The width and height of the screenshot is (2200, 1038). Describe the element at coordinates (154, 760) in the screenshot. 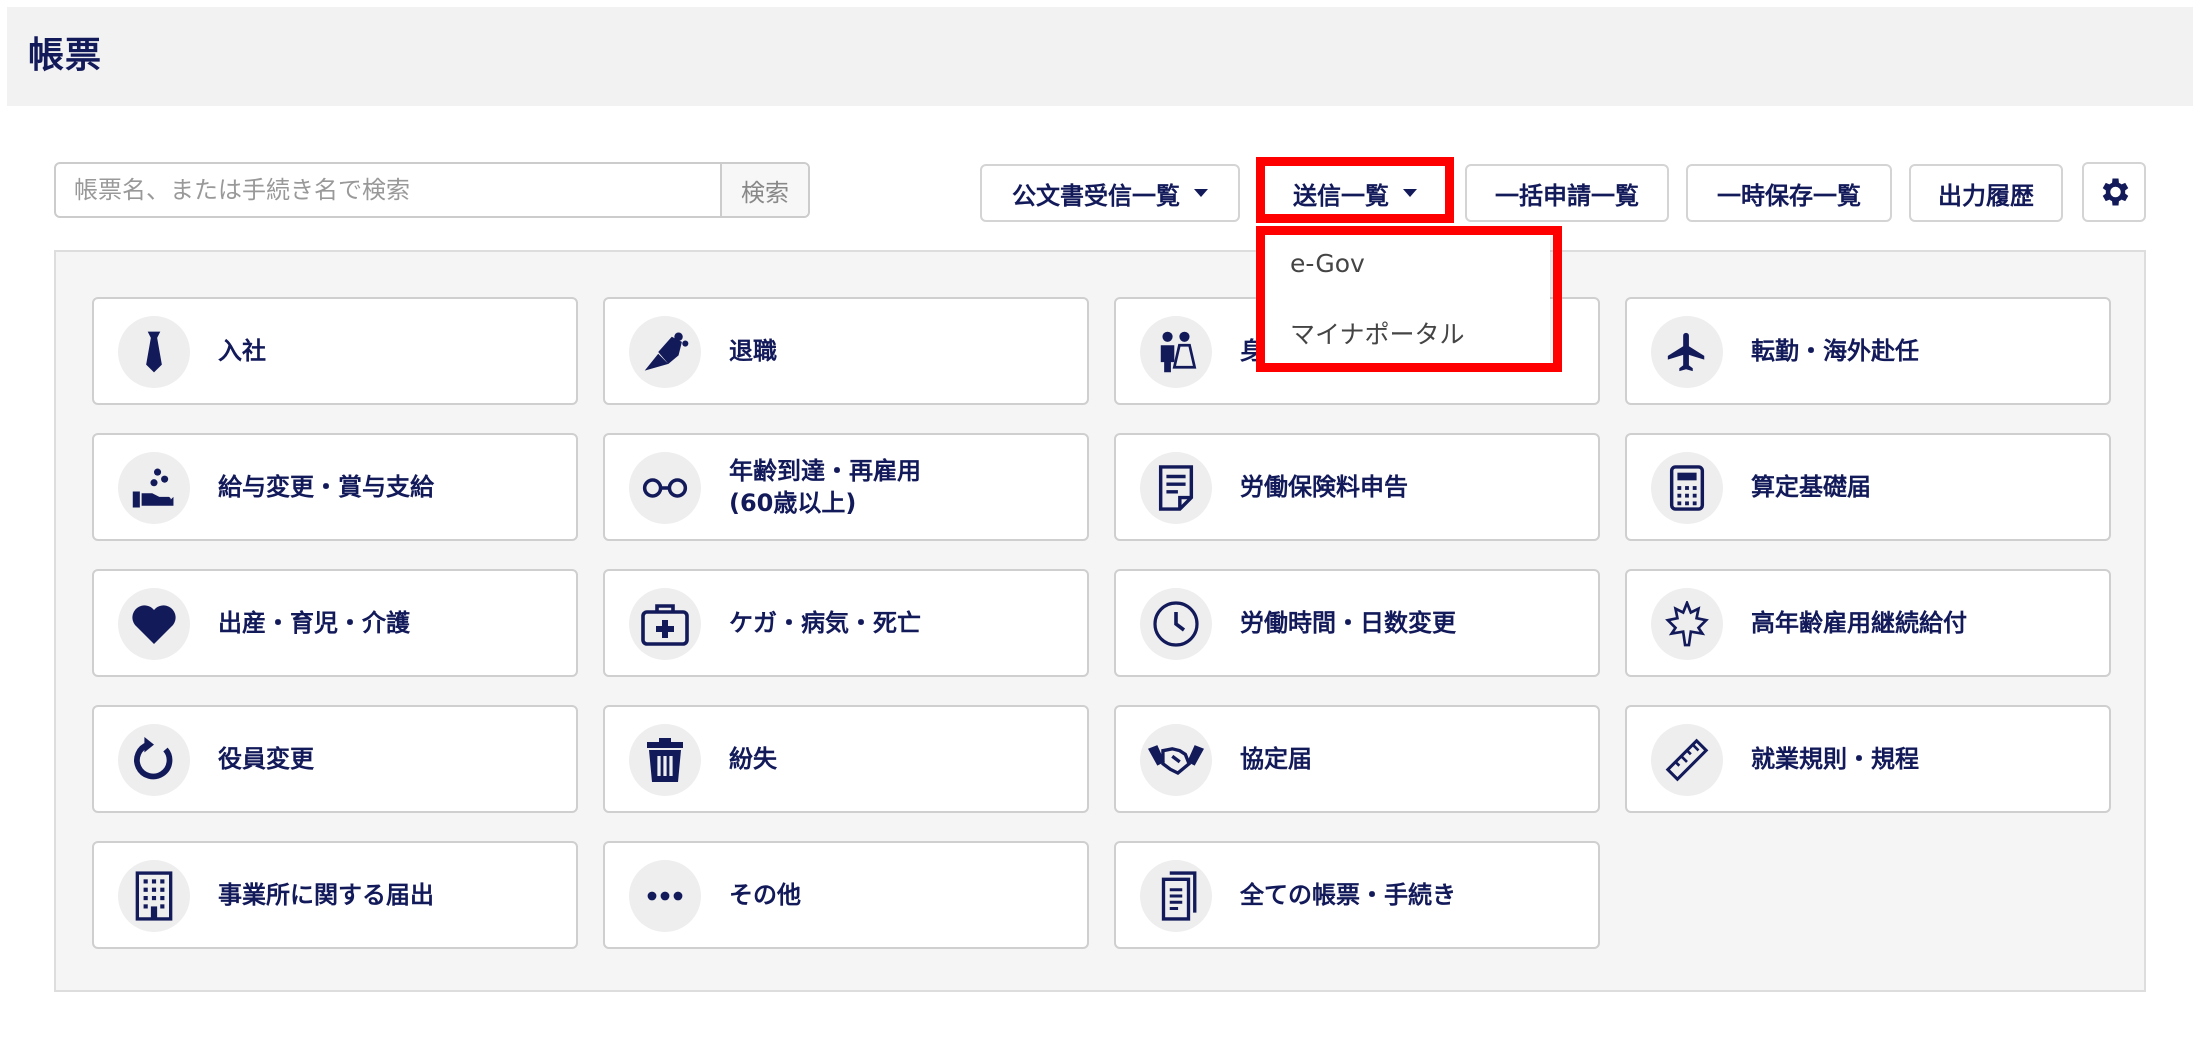

I see `refresh-icon` at that location.